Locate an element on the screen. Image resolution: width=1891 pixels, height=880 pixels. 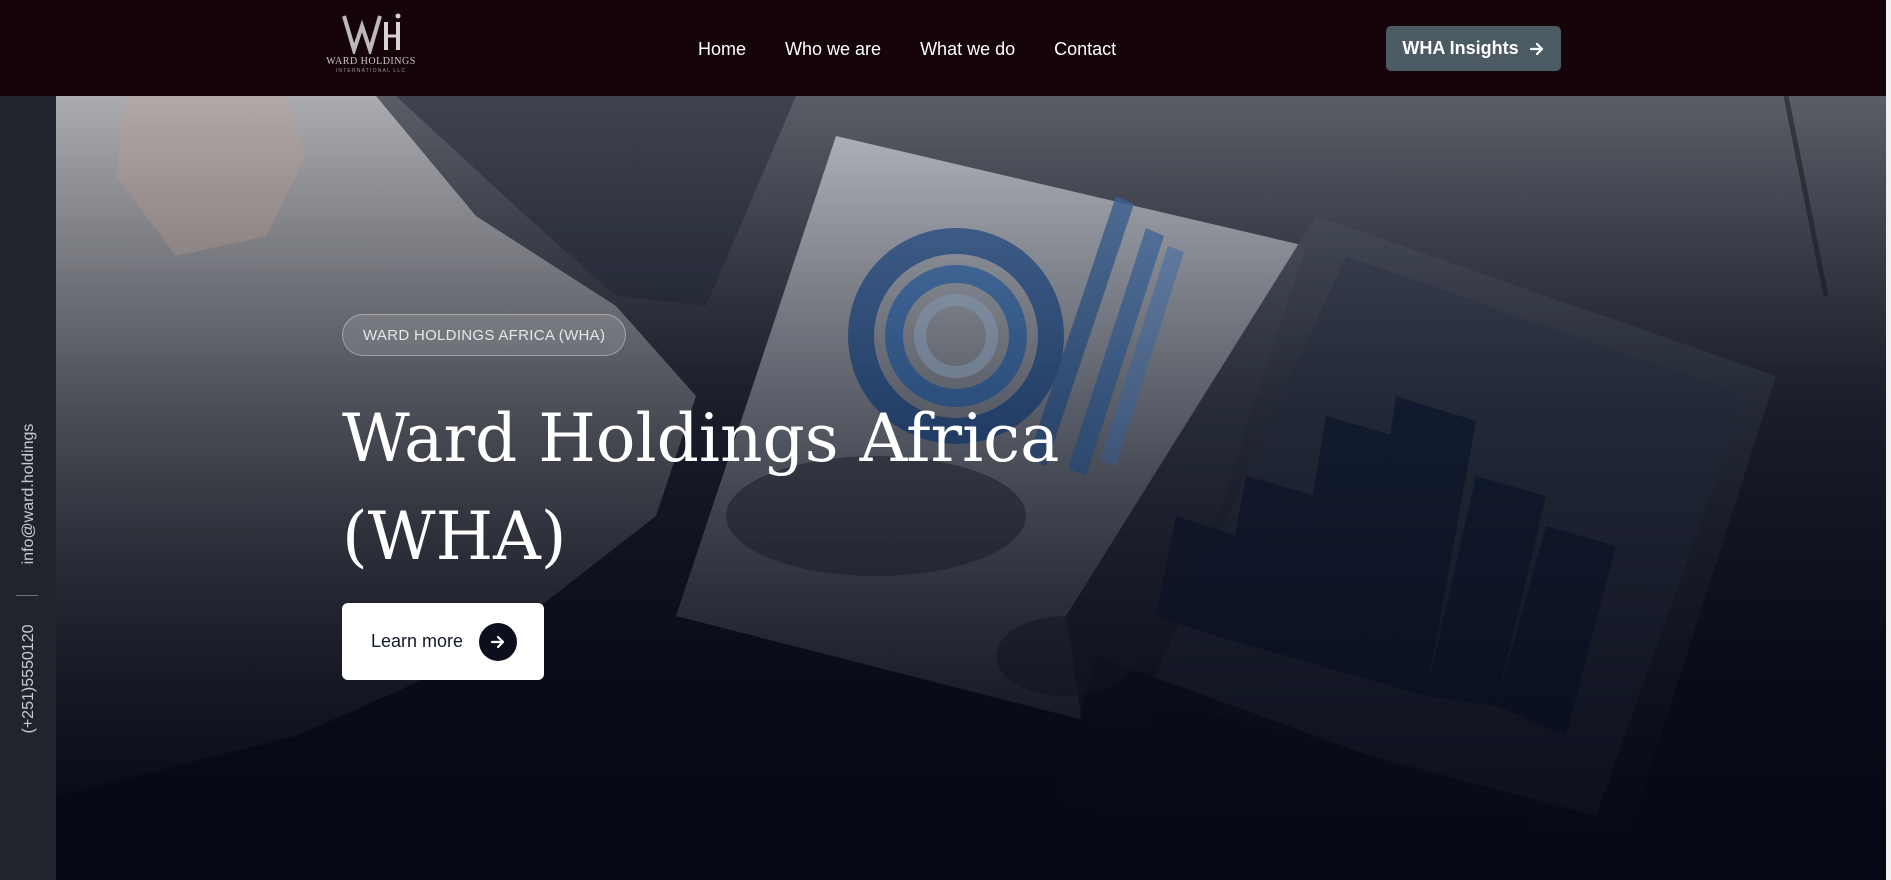
main-nav: Home Who we are What we do Contact is located at coordinates (926, 49).